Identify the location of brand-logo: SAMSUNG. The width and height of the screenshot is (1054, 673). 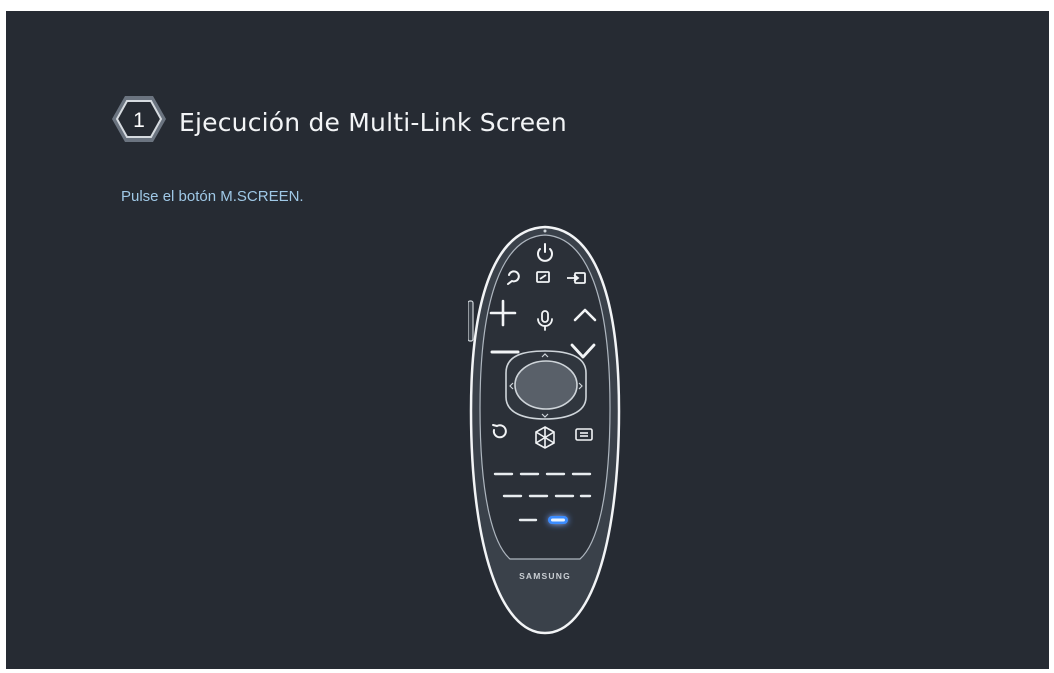
(545, 576).